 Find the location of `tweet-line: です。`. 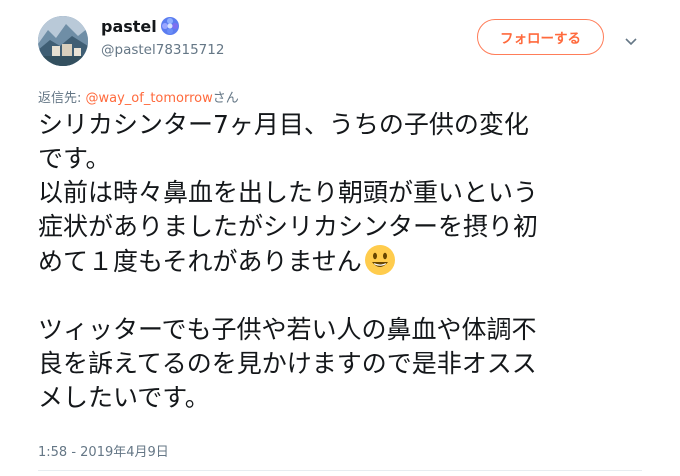

tweet-line: です。 is located at coordinates (74, 158).